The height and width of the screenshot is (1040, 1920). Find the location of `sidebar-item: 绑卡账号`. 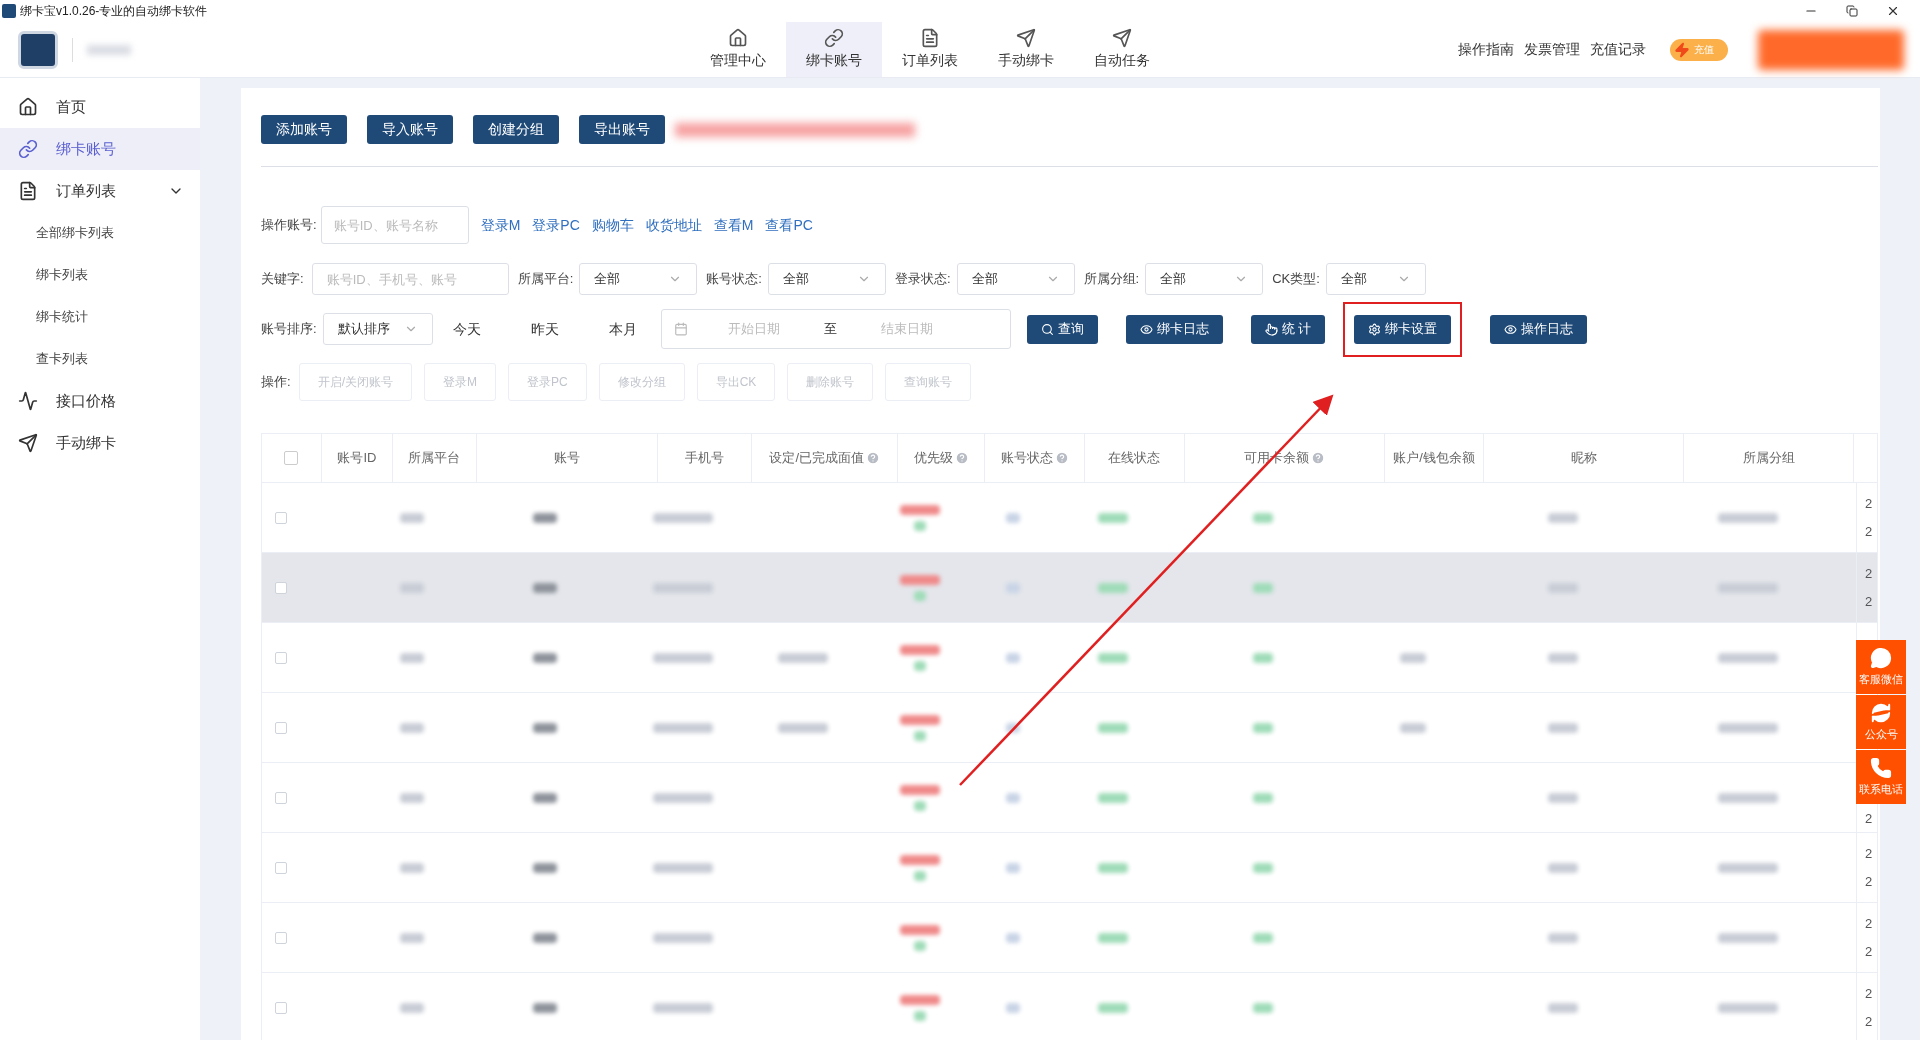

sidebar-item: 绑卡账号 is located at coordinates (100, 149).